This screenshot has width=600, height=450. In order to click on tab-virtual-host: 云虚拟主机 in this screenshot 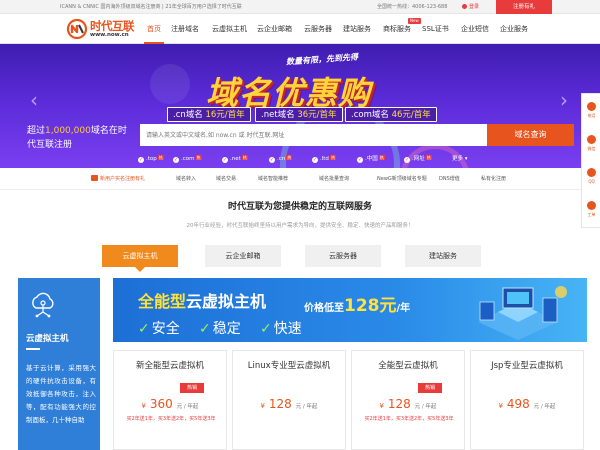, I will do `click(140, 258)`.